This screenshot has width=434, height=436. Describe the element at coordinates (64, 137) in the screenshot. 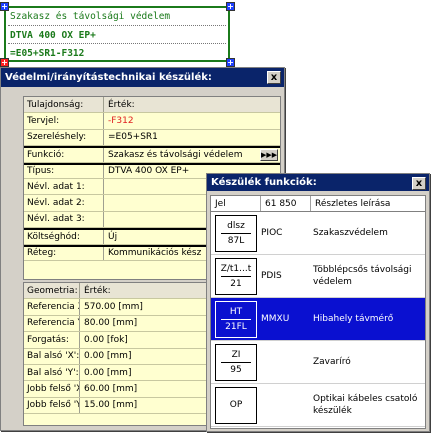

I see `property-name: Szereléshely:` at that location.